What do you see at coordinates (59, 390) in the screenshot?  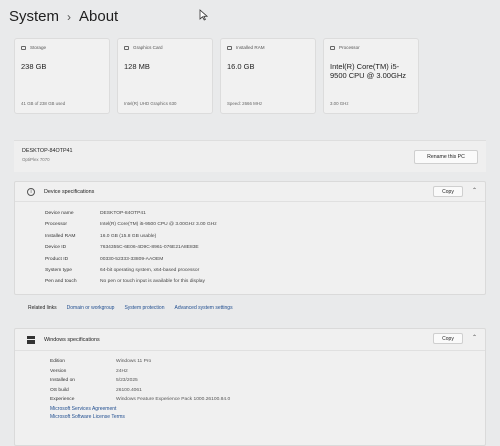 I see `spec-label: OS build` at bounding box center [59, 390].